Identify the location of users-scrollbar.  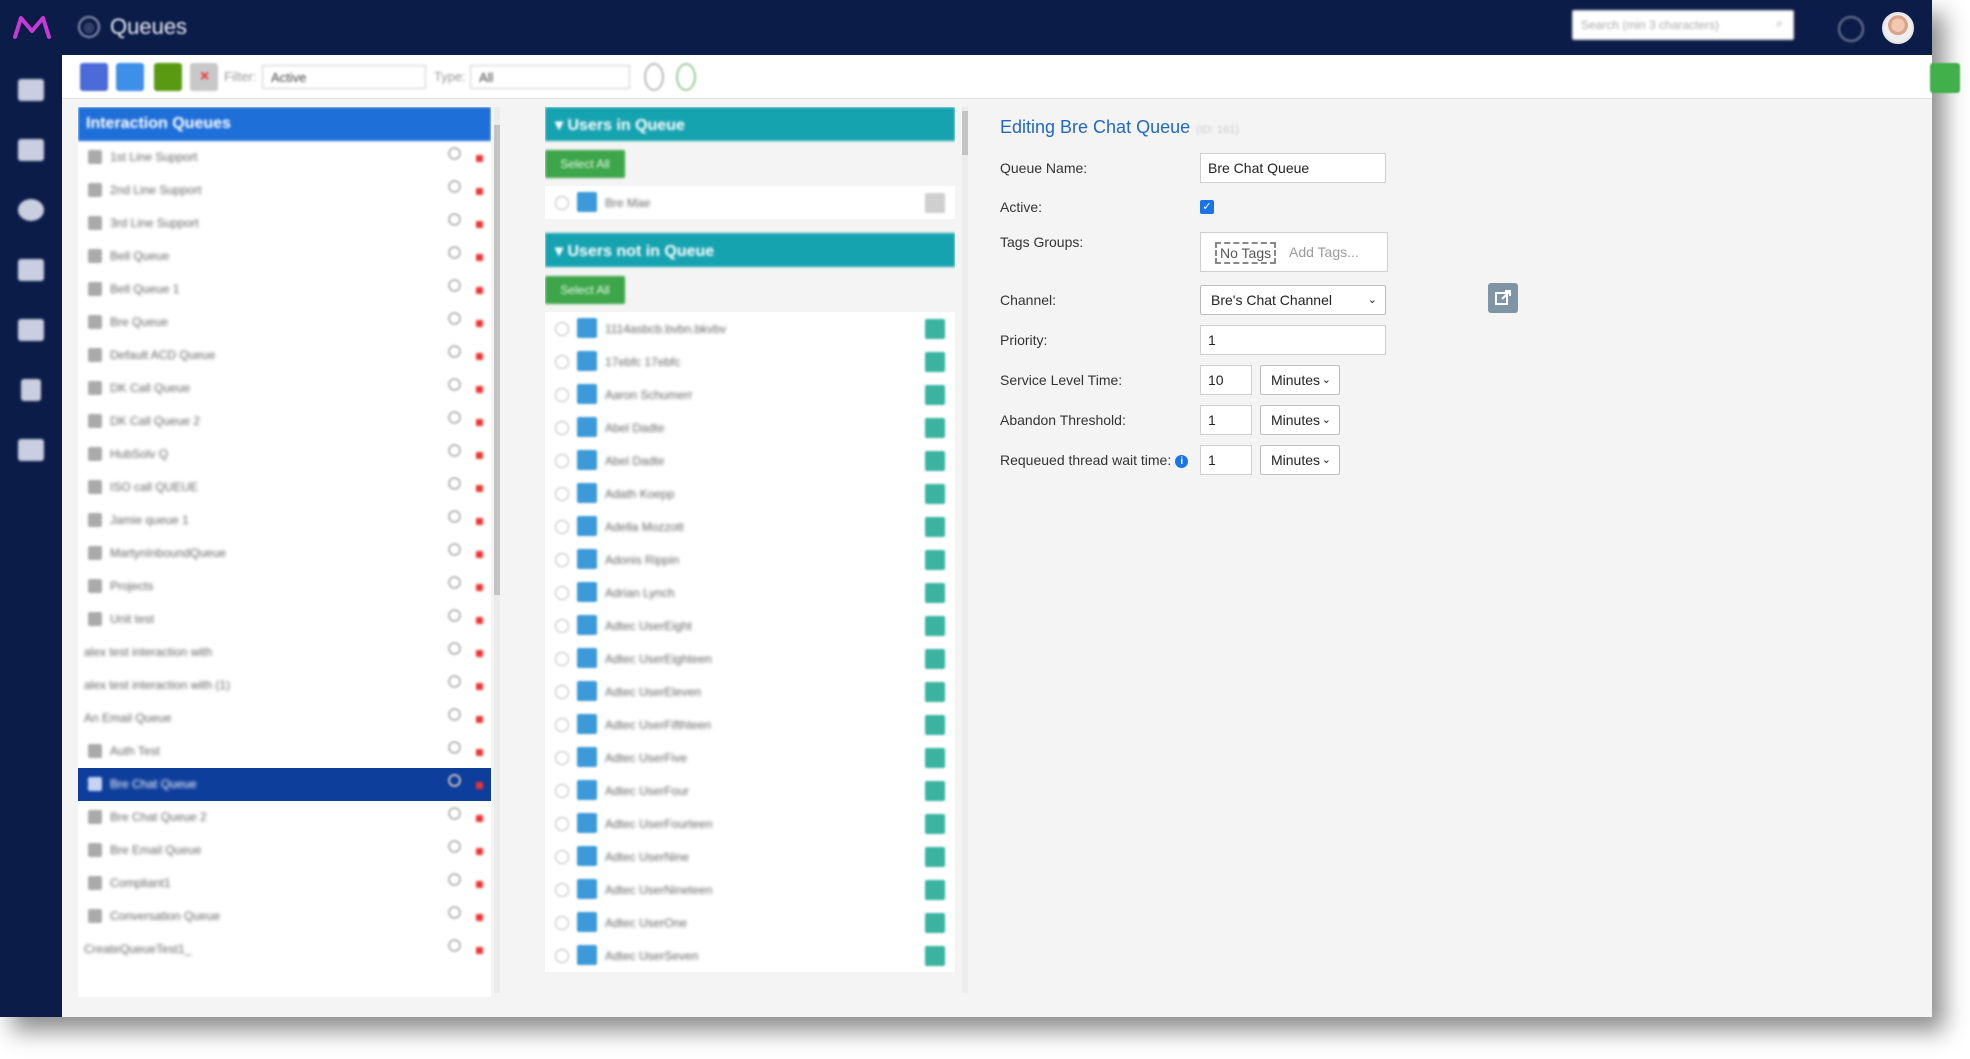
(965, 550).